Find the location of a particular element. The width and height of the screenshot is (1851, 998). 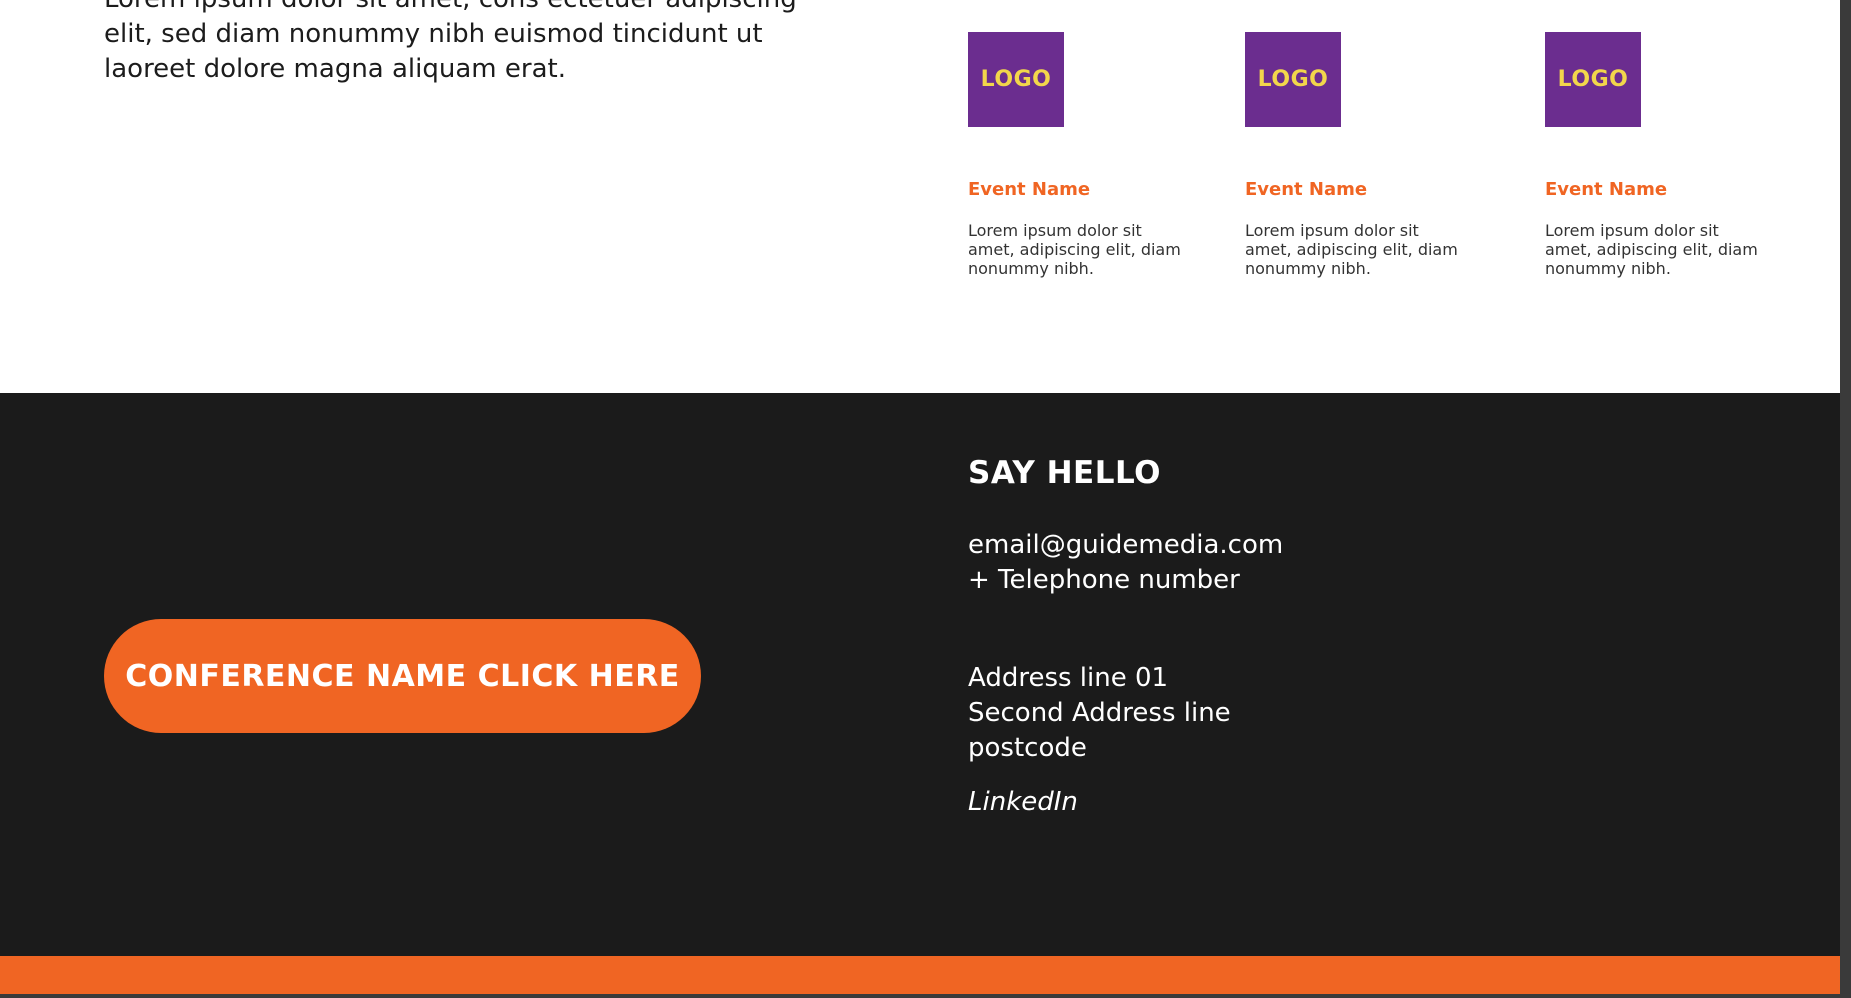

contact-heading: SAY HELLO is located at coordinates (1064, 473).